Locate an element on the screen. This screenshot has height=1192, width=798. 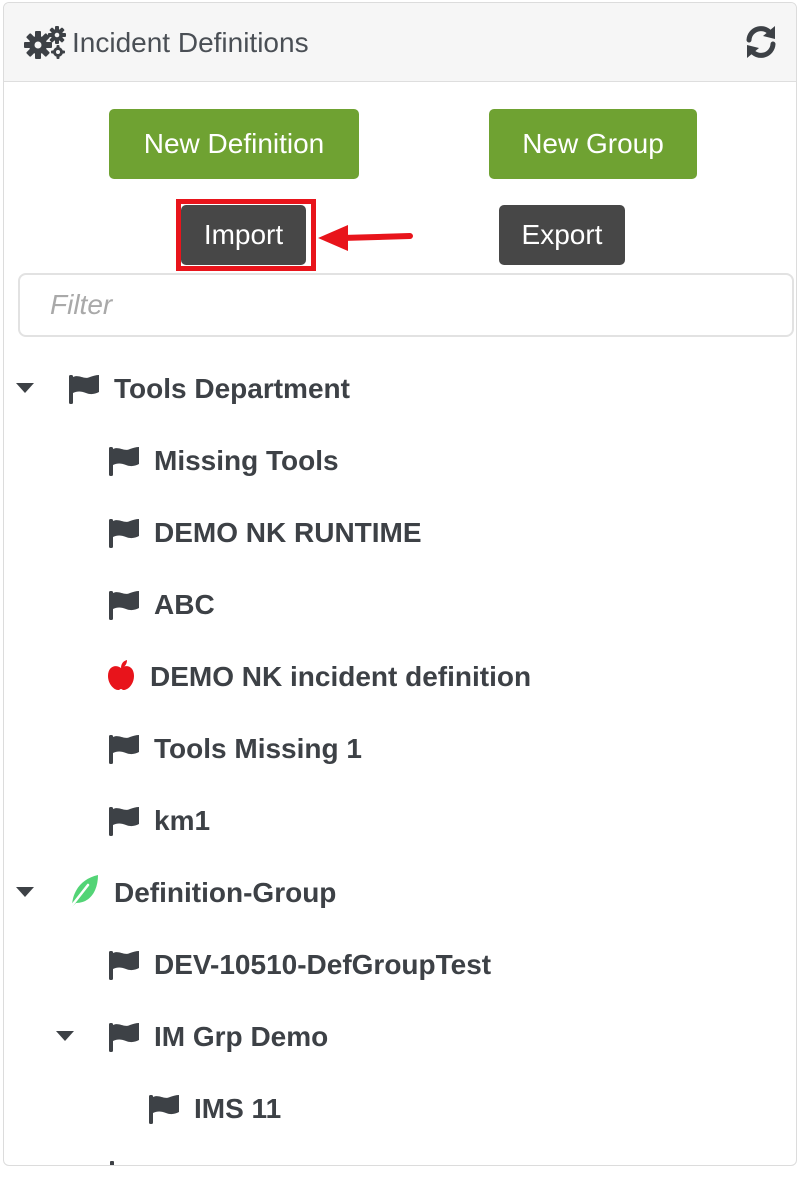
tree-item-abc: ABC is located at coordinates (184, 605).